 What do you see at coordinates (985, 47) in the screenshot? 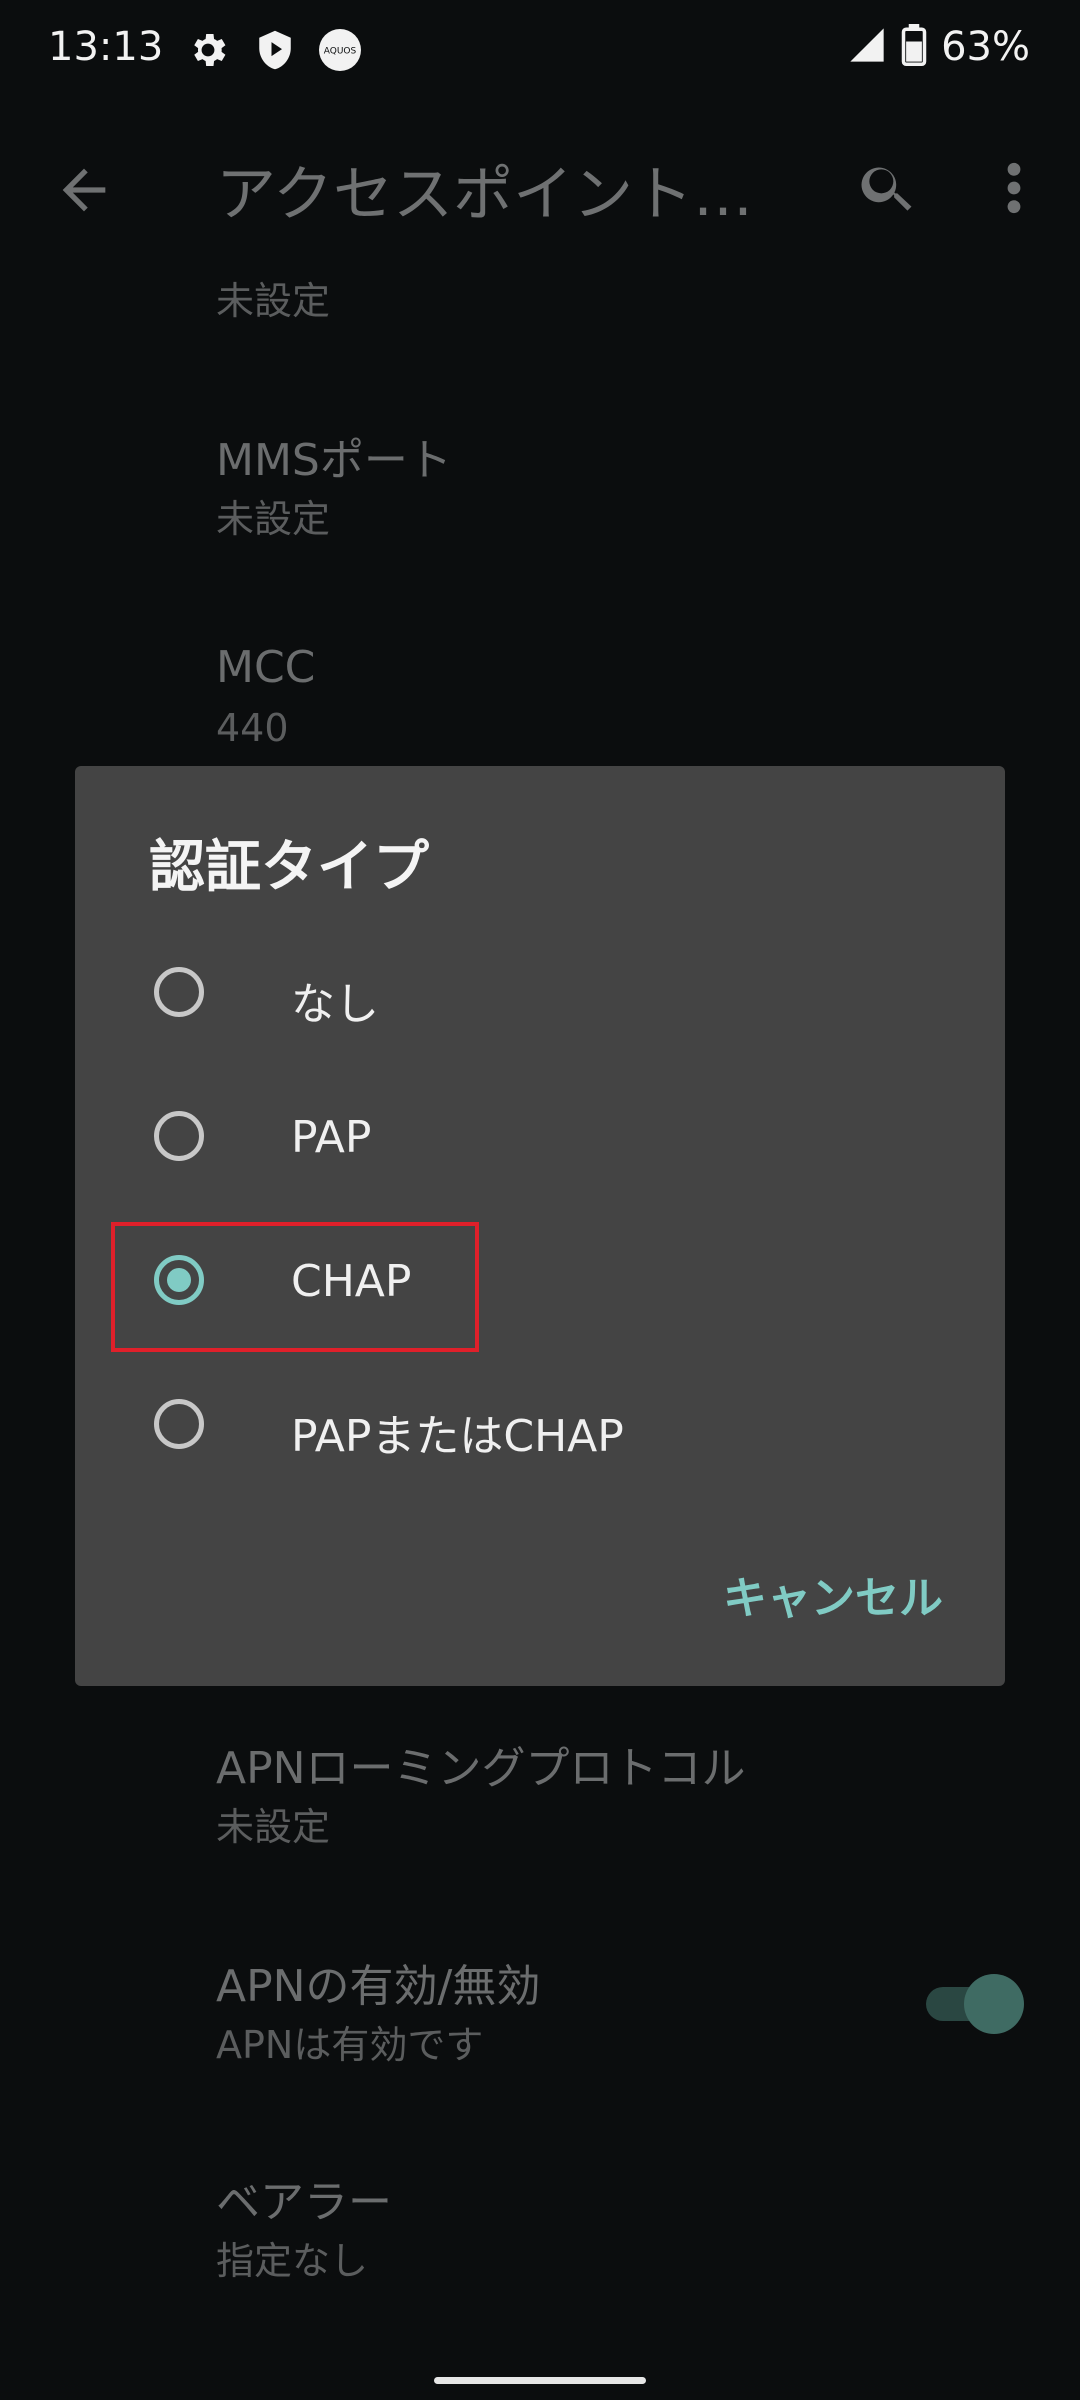
I see `battery-percent: 63%` at bounding box center [985, 47].